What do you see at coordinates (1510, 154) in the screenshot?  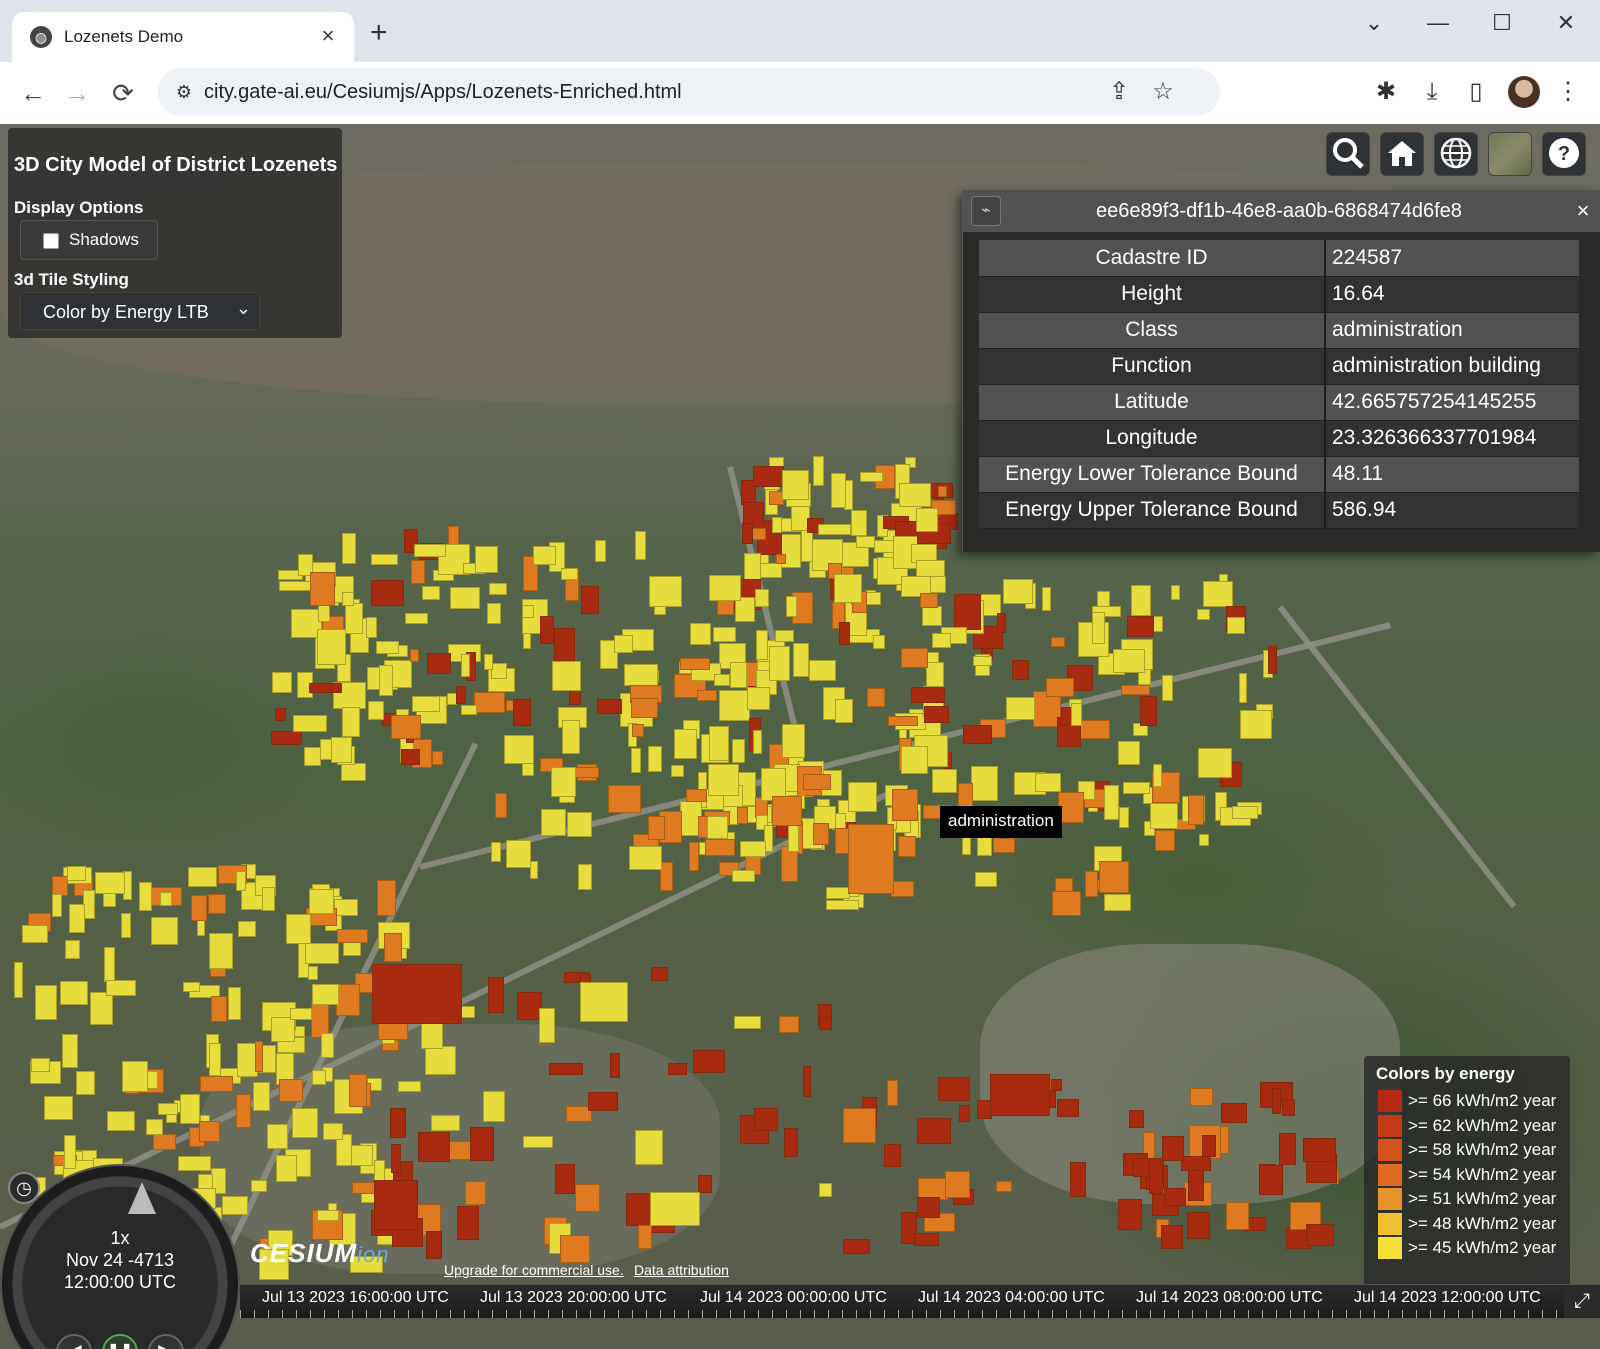 I see `base-layer-picker-button` at bounding box center [1510, 154].